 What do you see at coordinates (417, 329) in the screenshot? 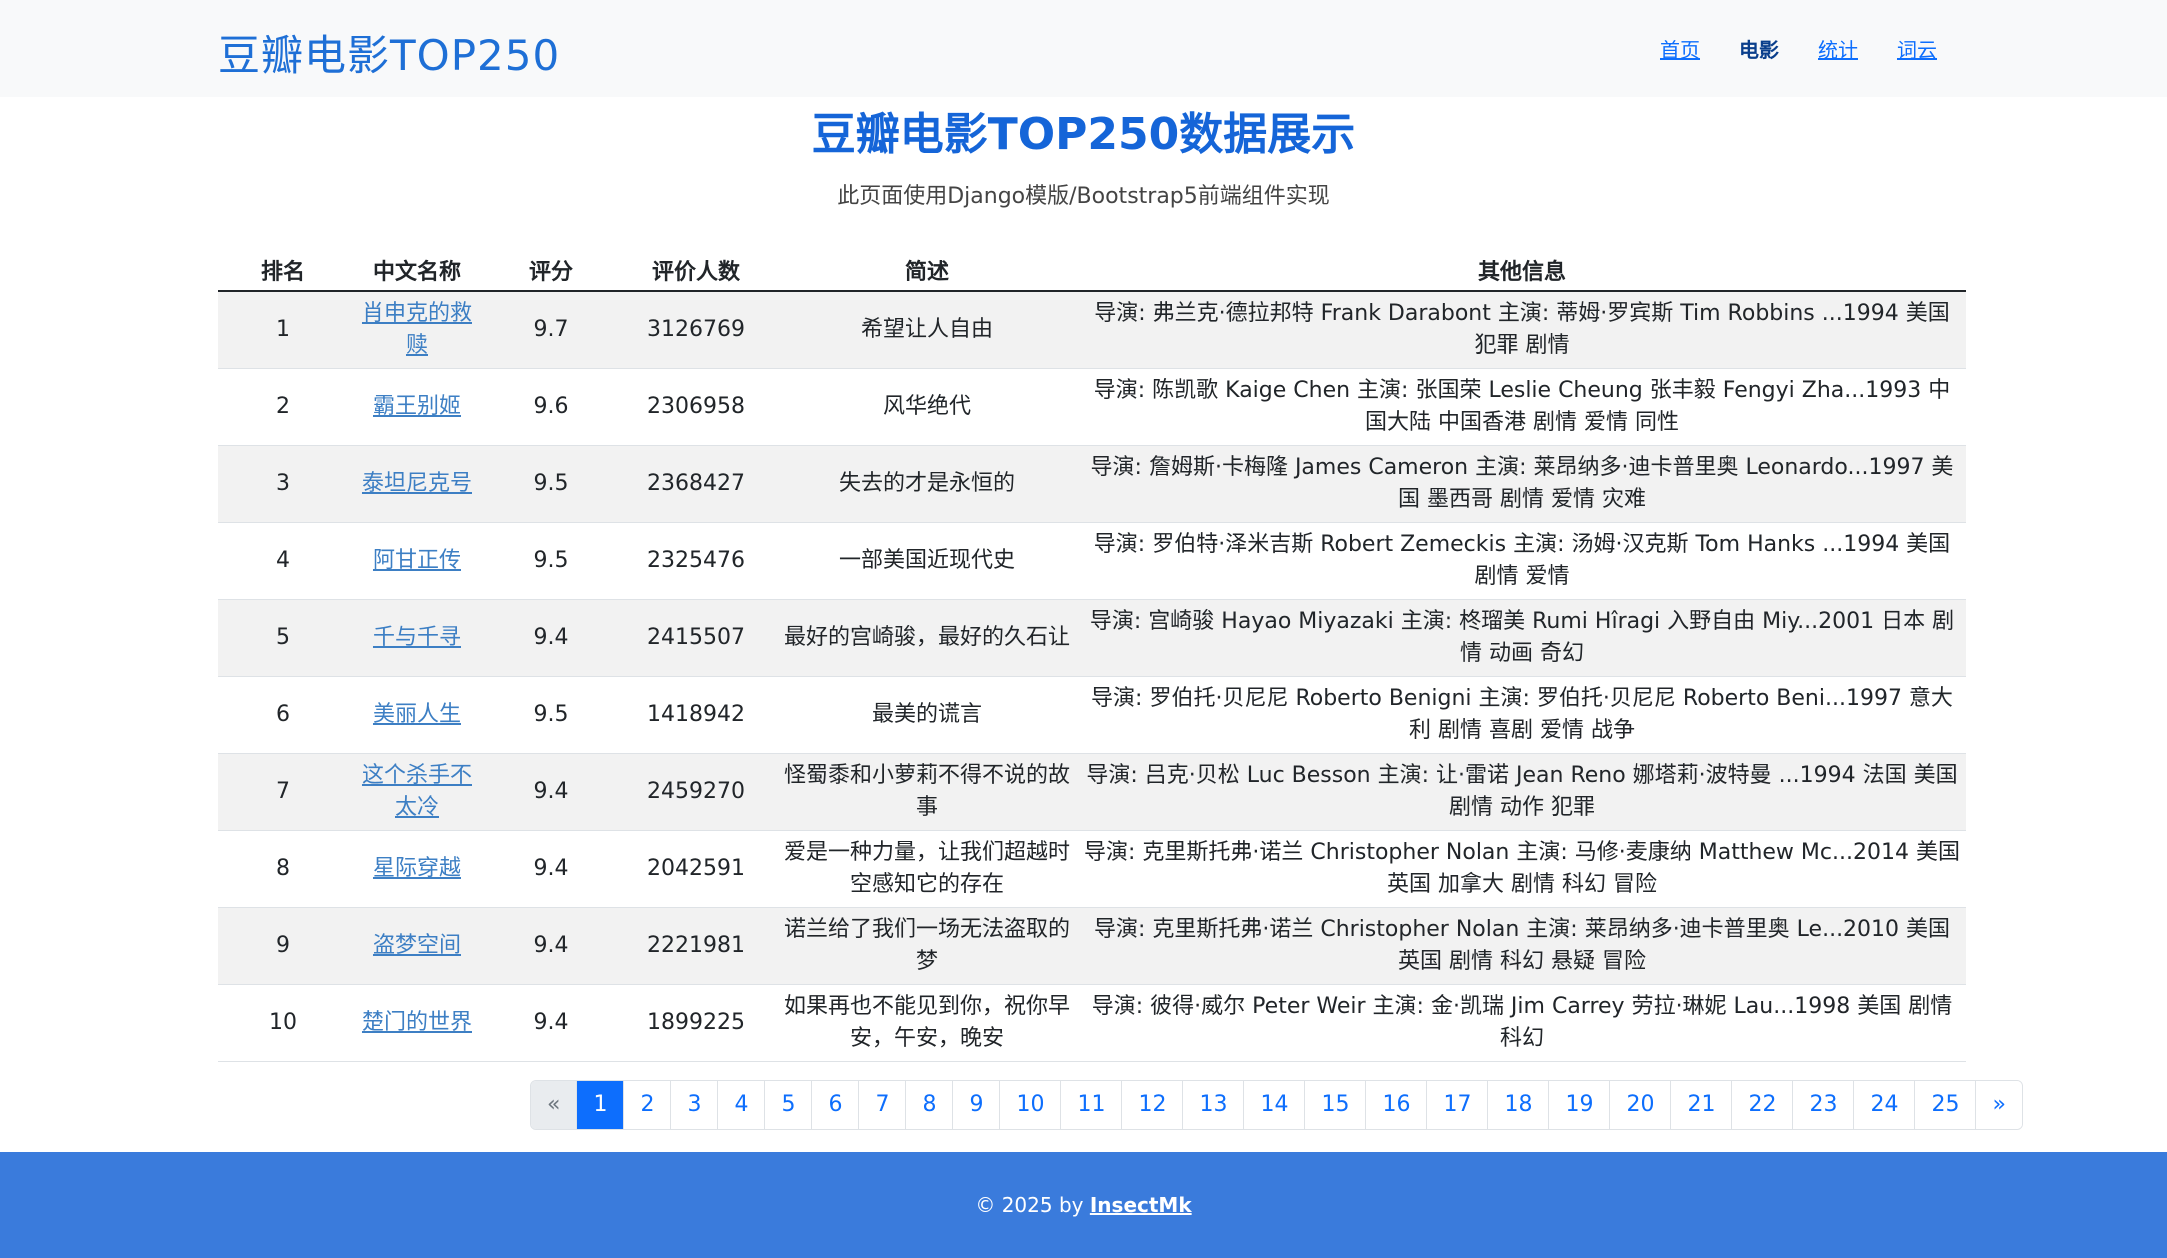
I see `movie-title-link: 肖申克的救赎` at bounding box center [417, 329].